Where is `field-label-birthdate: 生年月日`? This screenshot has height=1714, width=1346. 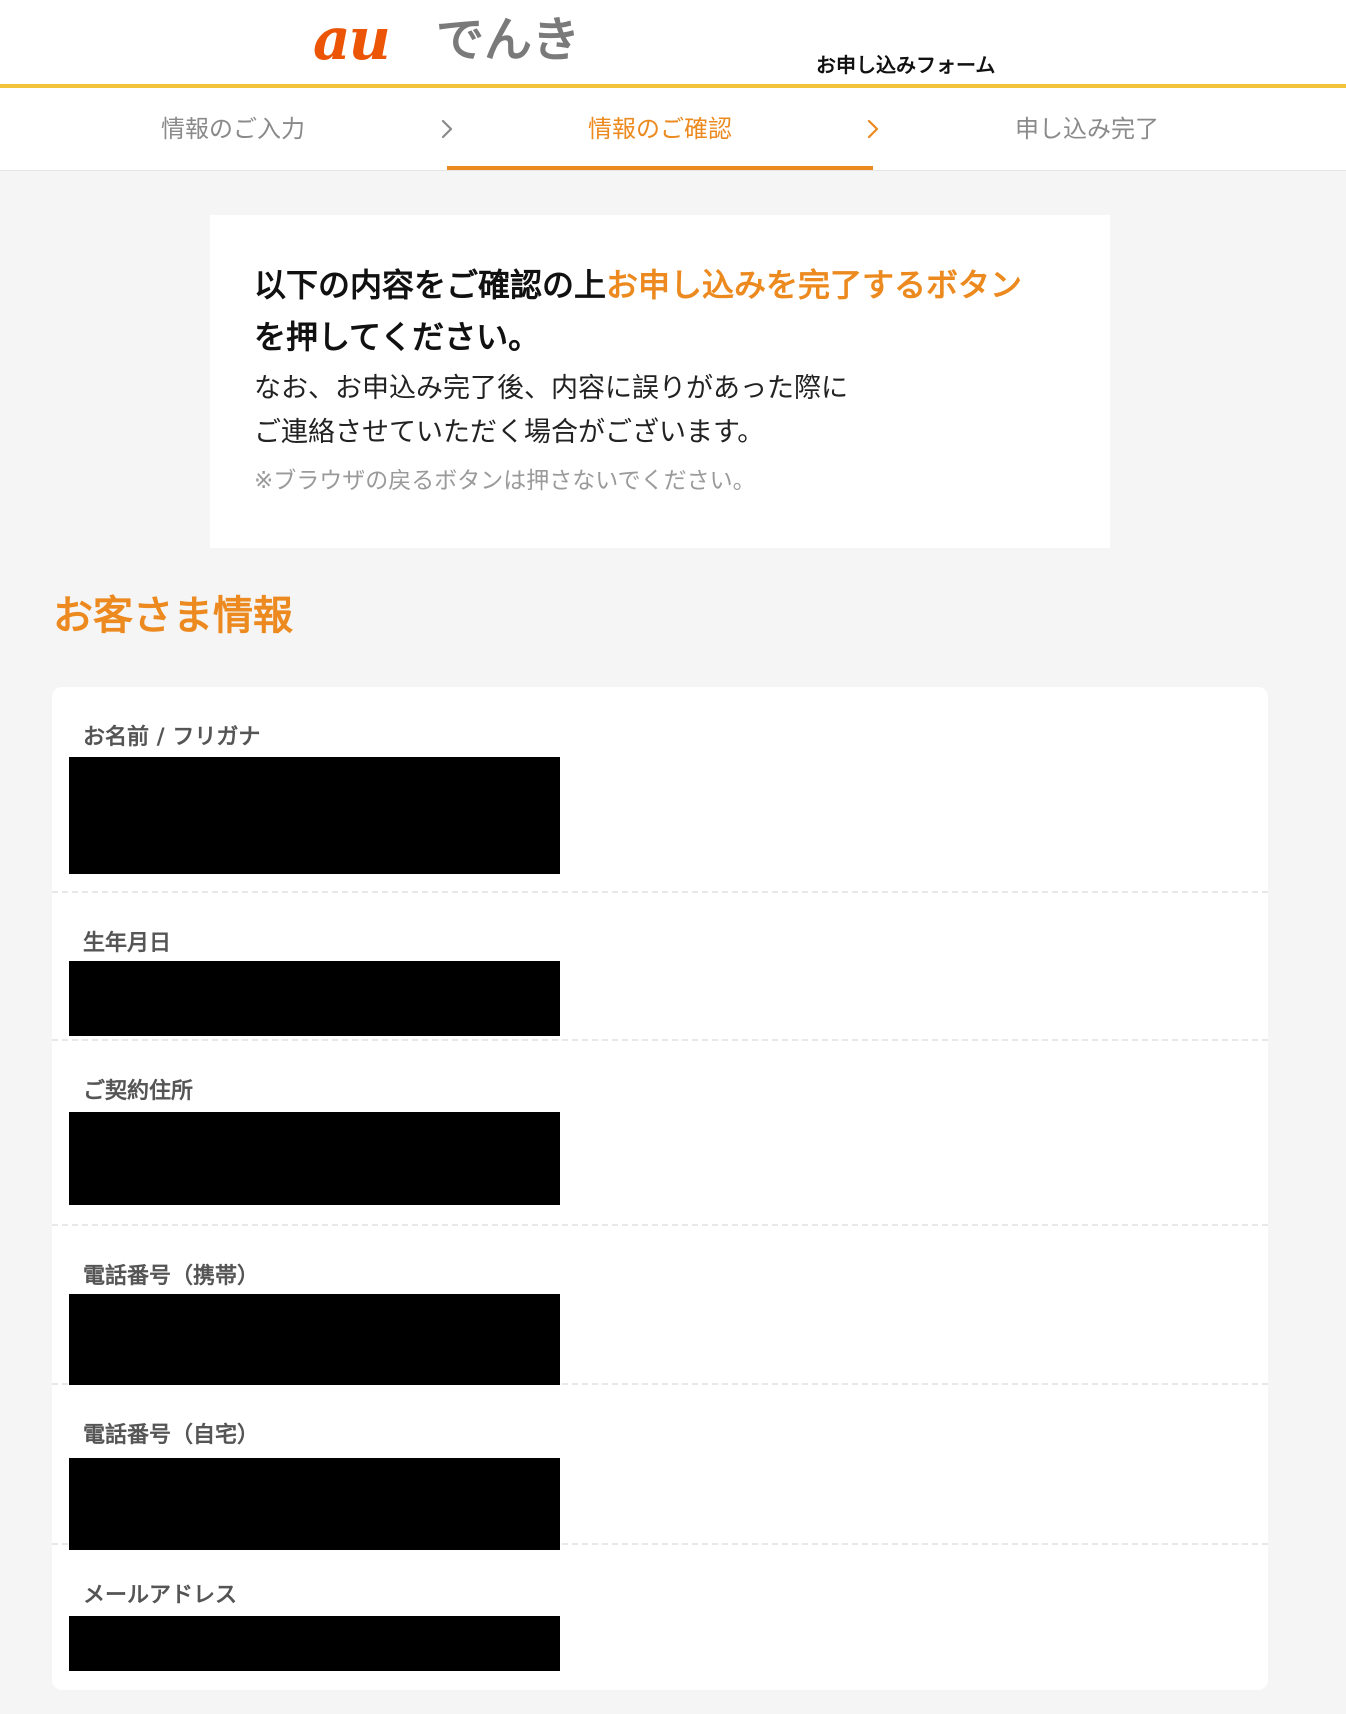
field-label-birthdate: 生年月日 is located at coordinates (127, 943).